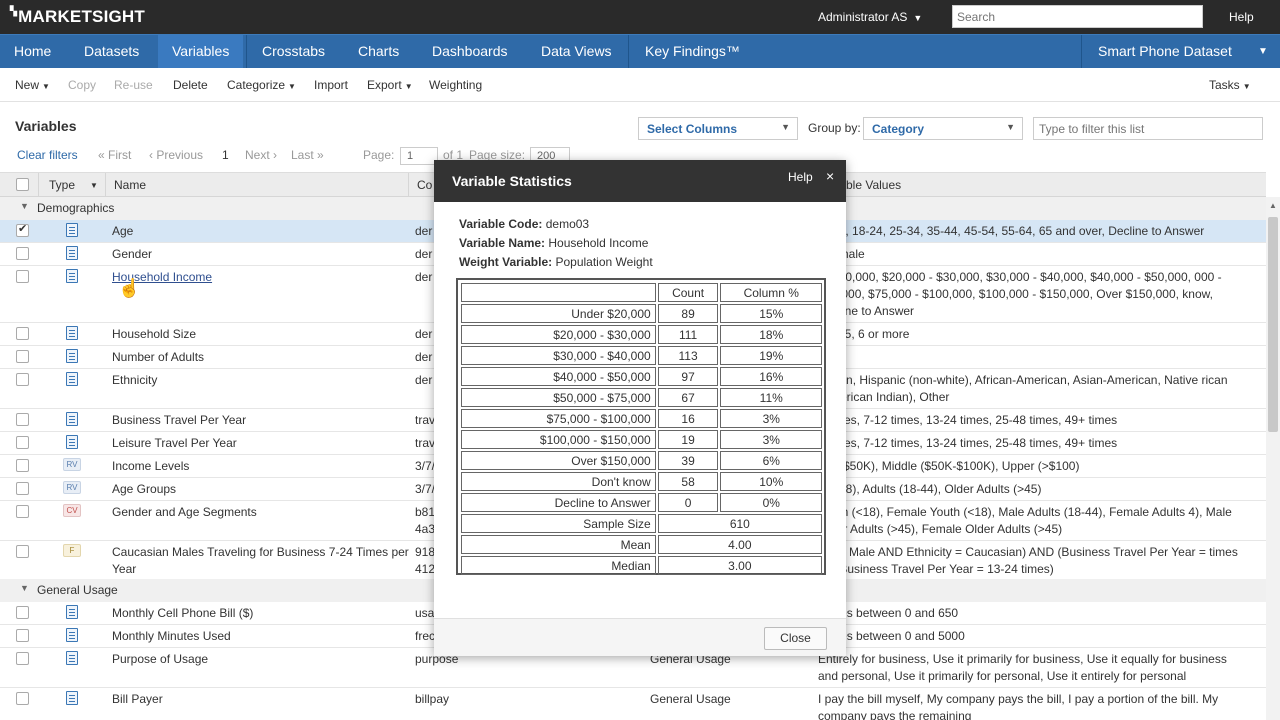  Describe the element at coordinates (293, 51) in the screenshot. I see `nav-crosstabs: Crosstabs` at that location.